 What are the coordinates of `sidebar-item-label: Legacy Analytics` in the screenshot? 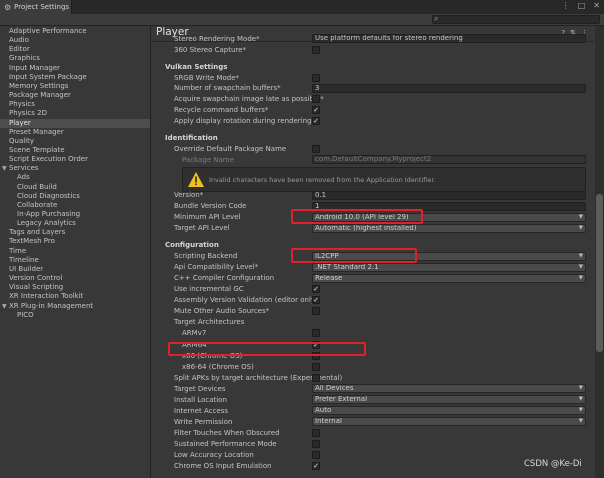 It's located at (46, 223).